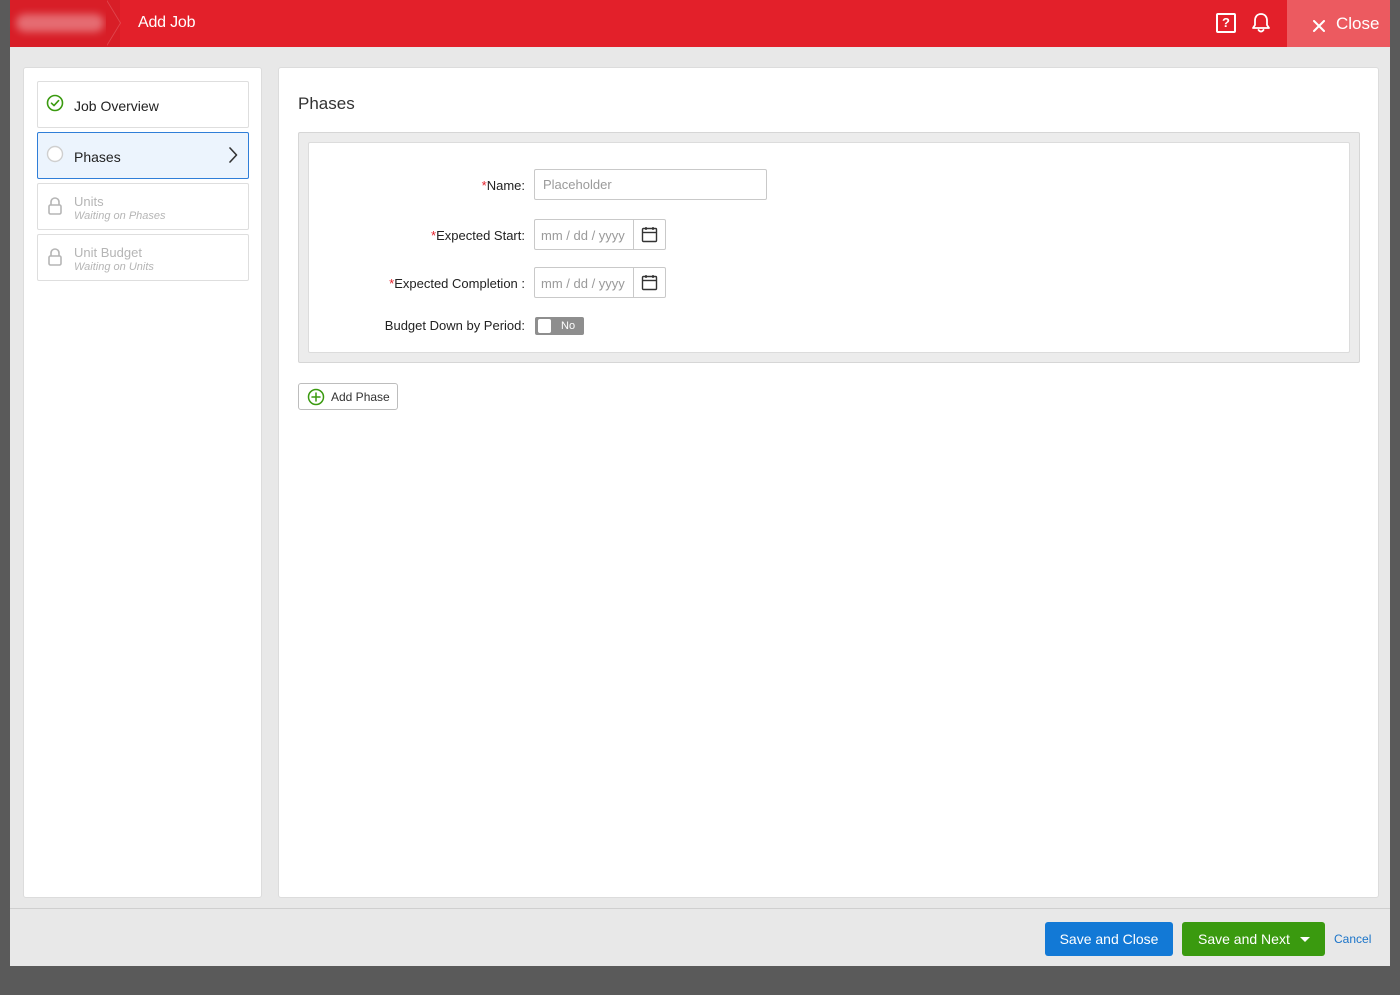 The image size is (1400, 995). What do you see at coordinates (454, 325) in the screenshot?
I see `budget-down-label: Budget Down by Period:` at bounding box center [454, 325].